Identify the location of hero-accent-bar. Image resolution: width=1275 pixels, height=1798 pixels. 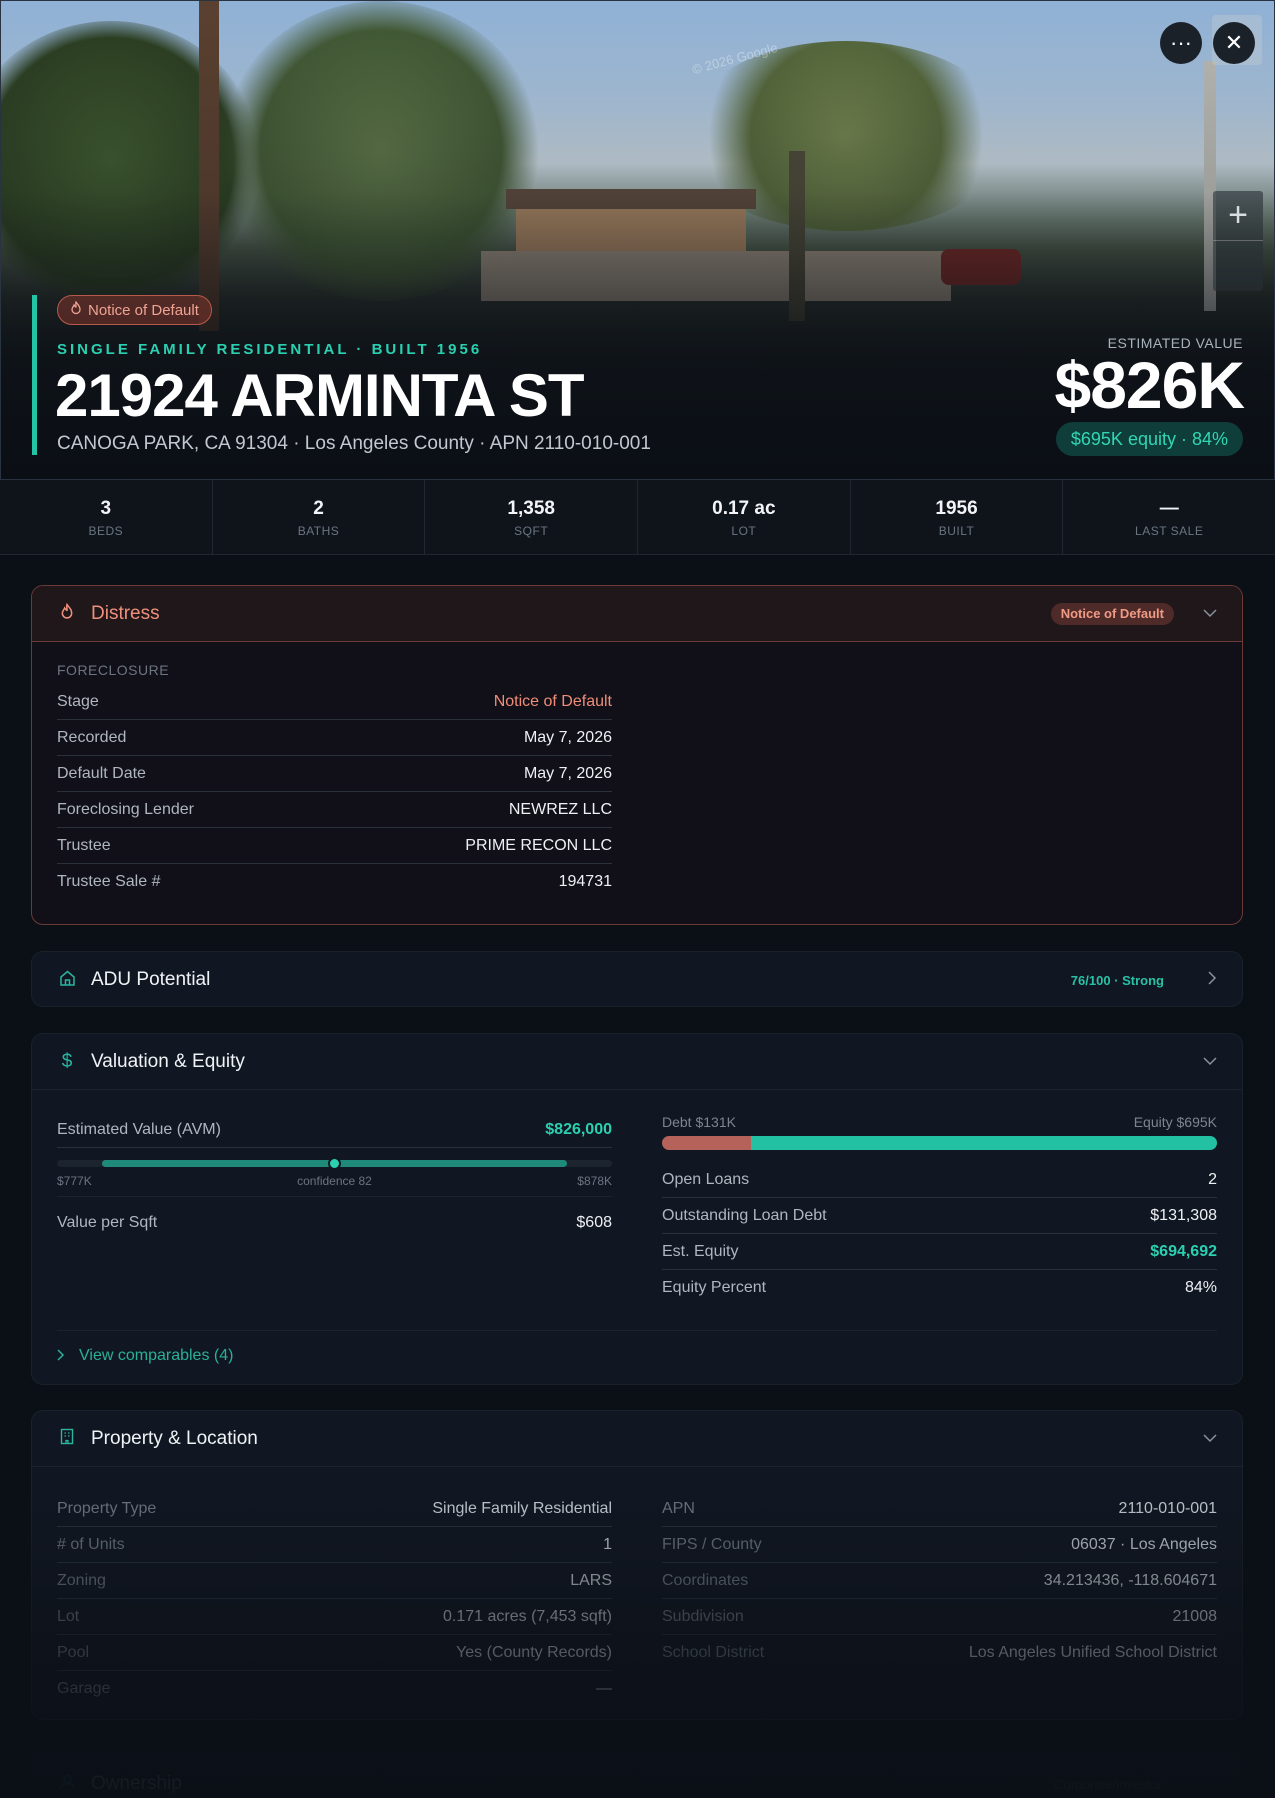
(34, 375).